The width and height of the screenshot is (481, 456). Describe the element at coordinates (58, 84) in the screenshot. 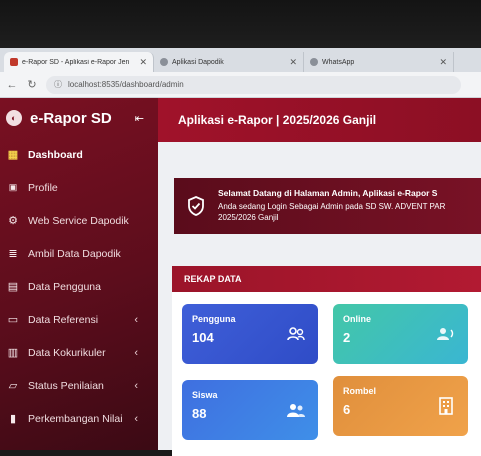

I see `info-icon: ⓘ` at that location.